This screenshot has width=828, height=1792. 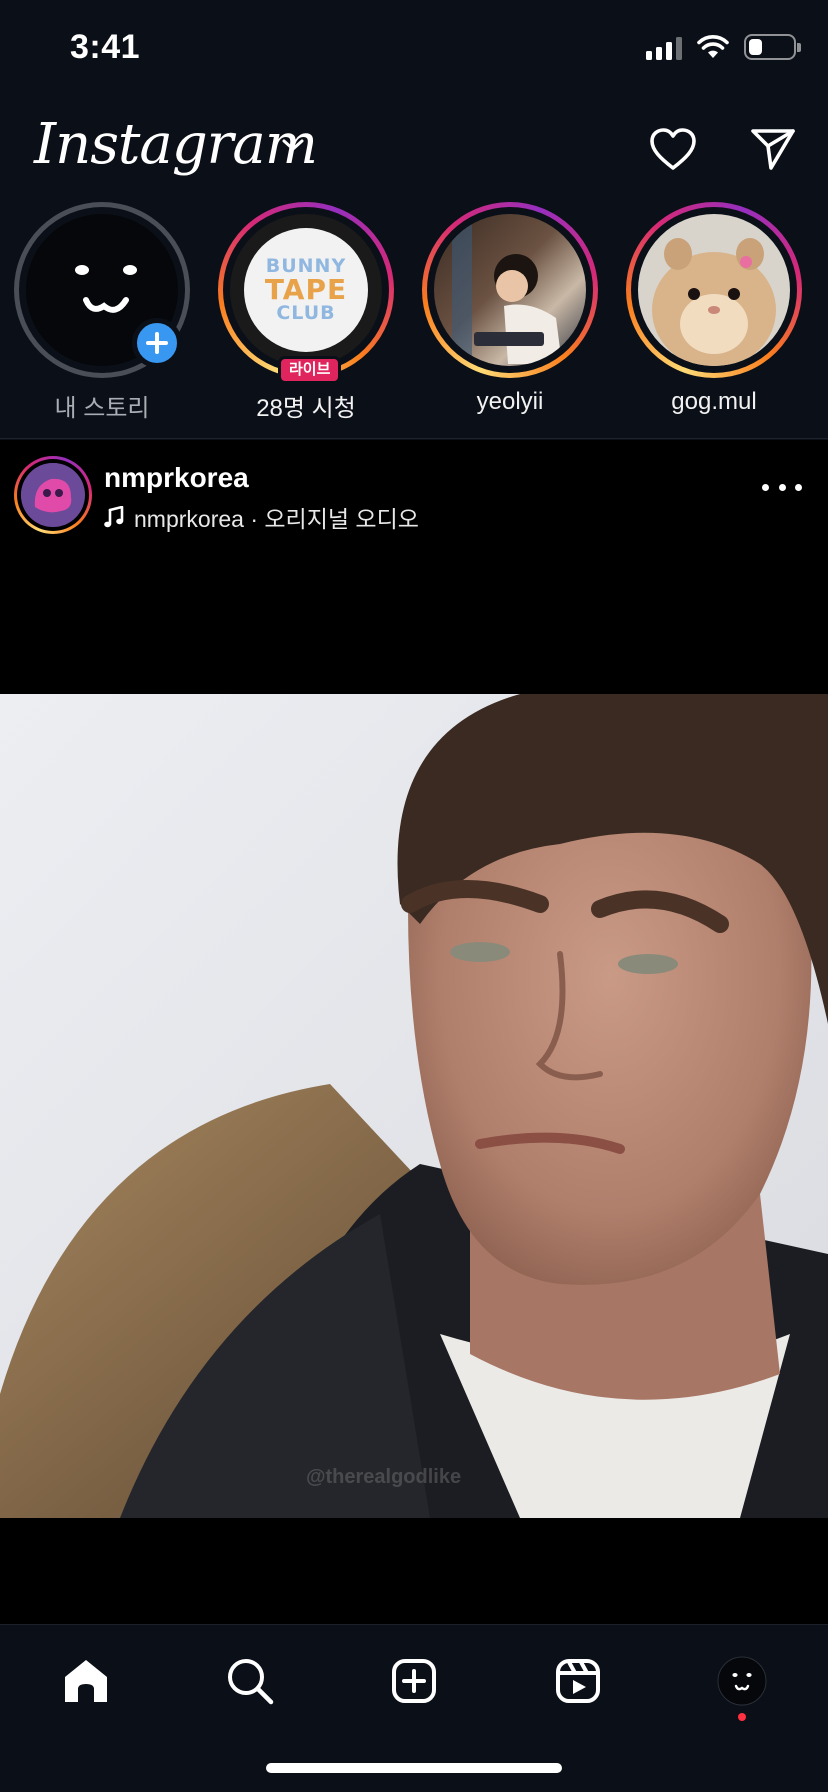 What do you see at coordinates (276, 519) in the screenshot?
I see `post-audio-text: nmprkorea · 오리지널 오디오` at bounding box center [276, 519].